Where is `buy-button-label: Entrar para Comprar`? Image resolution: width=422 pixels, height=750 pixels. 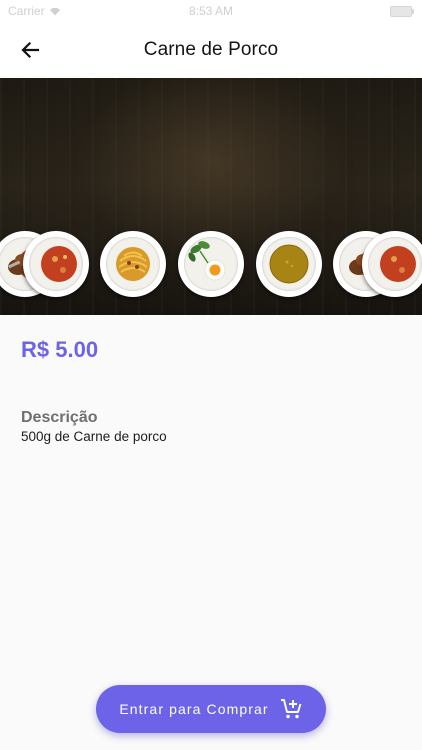 buy-button-label: Entrar para Comprar is located at coordinates (194, 709).